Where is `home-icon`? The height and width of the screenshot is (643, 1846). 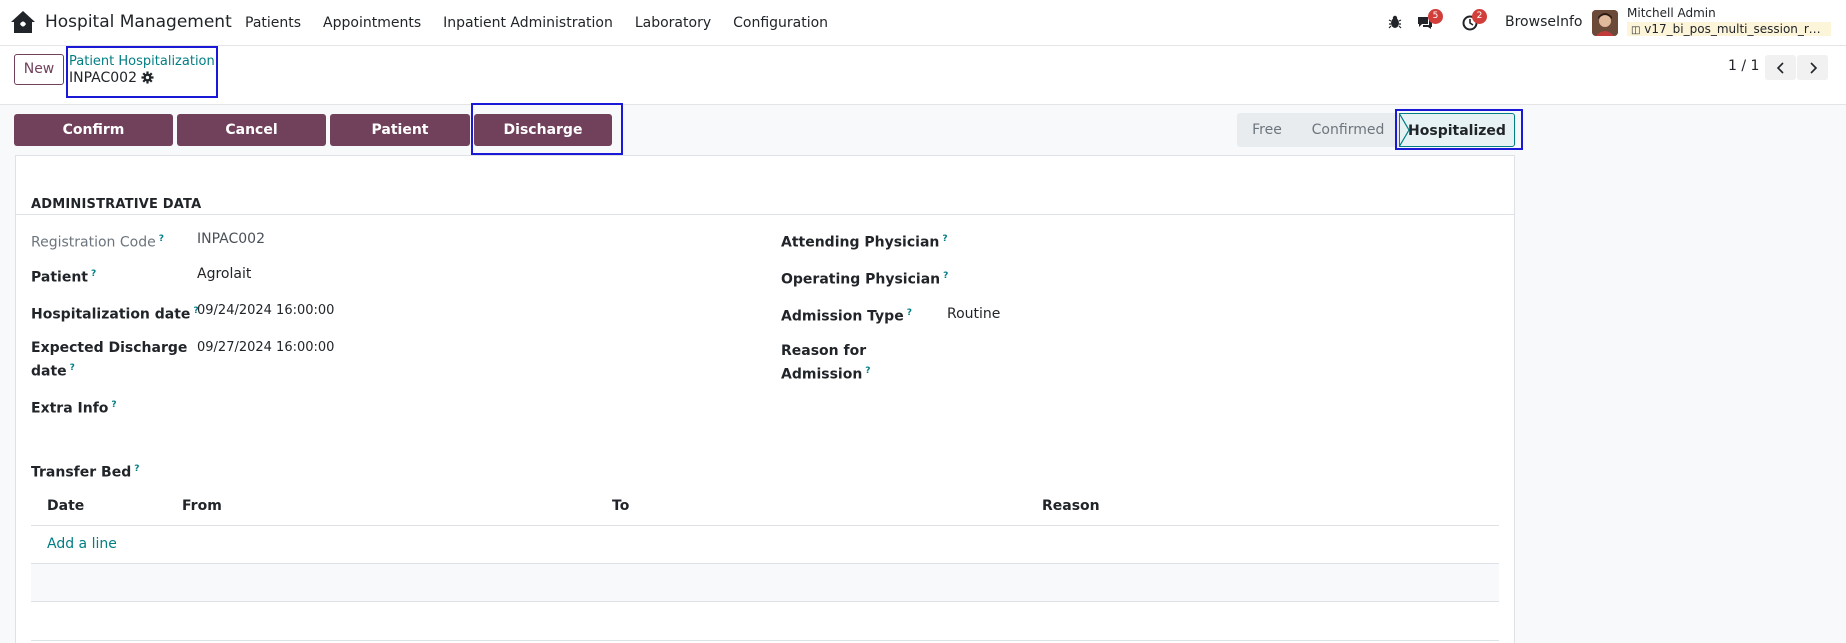 home-icon is located at coordinates (23, 22).